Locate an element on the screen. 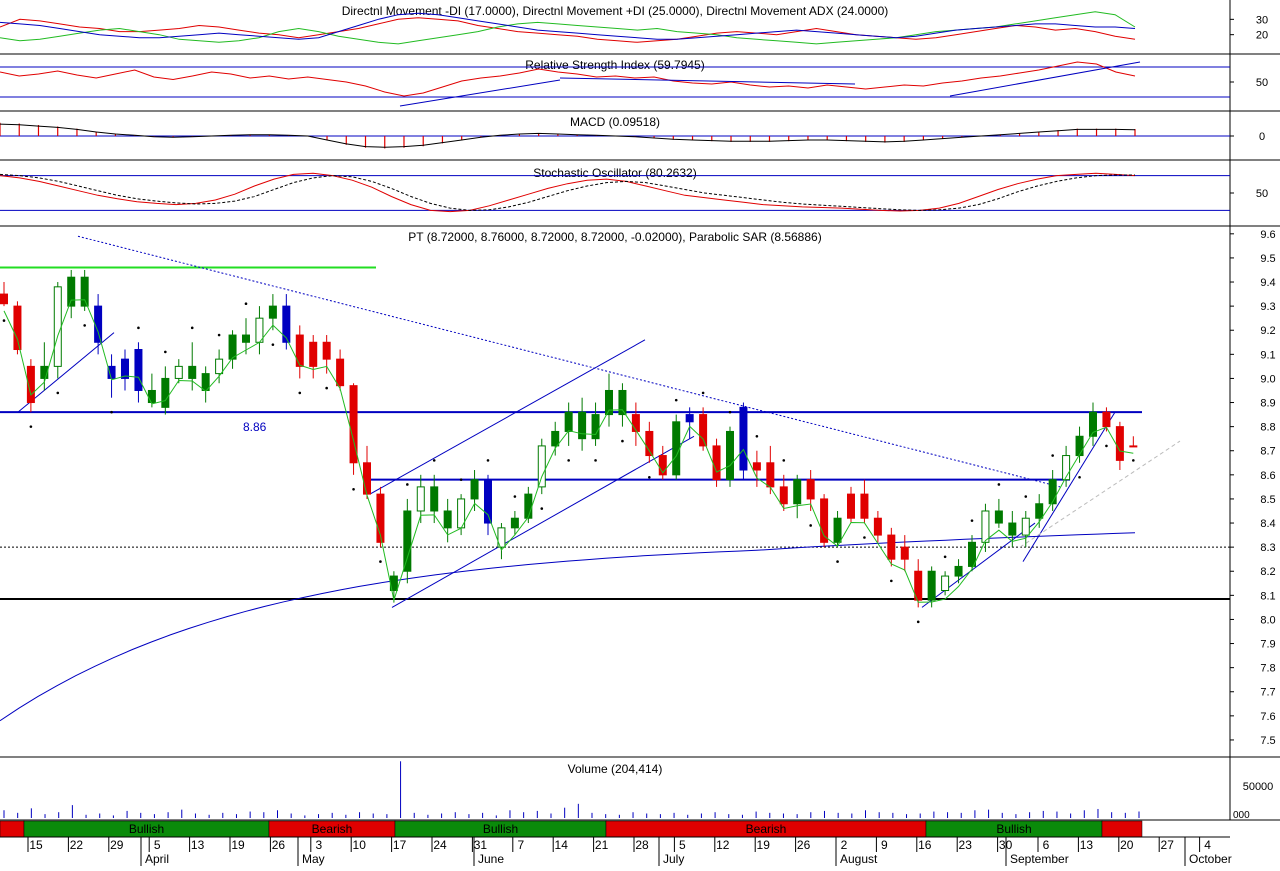 The width and height of the screenshot is (1280, 871). rsi-tick-label: 50 is located at coordinates (1262, 83).